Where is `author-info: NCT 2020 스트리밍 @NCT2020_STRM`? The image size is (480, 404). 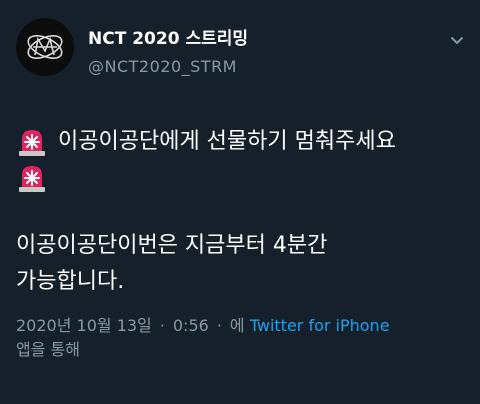
author-info: NCT 2020 스트리밍 @NCT2020_STRM is located at coordinates (168, 48).